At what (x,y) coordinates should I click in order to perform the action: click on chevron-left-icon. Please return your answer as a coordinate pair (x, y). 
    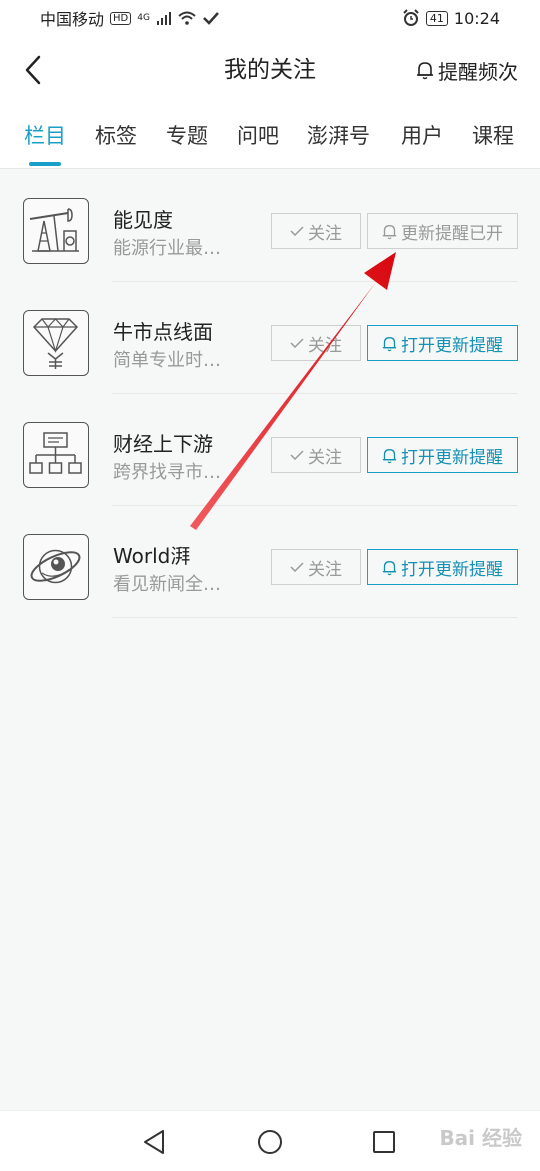
    Looking at the image, I should click on (33, 70).